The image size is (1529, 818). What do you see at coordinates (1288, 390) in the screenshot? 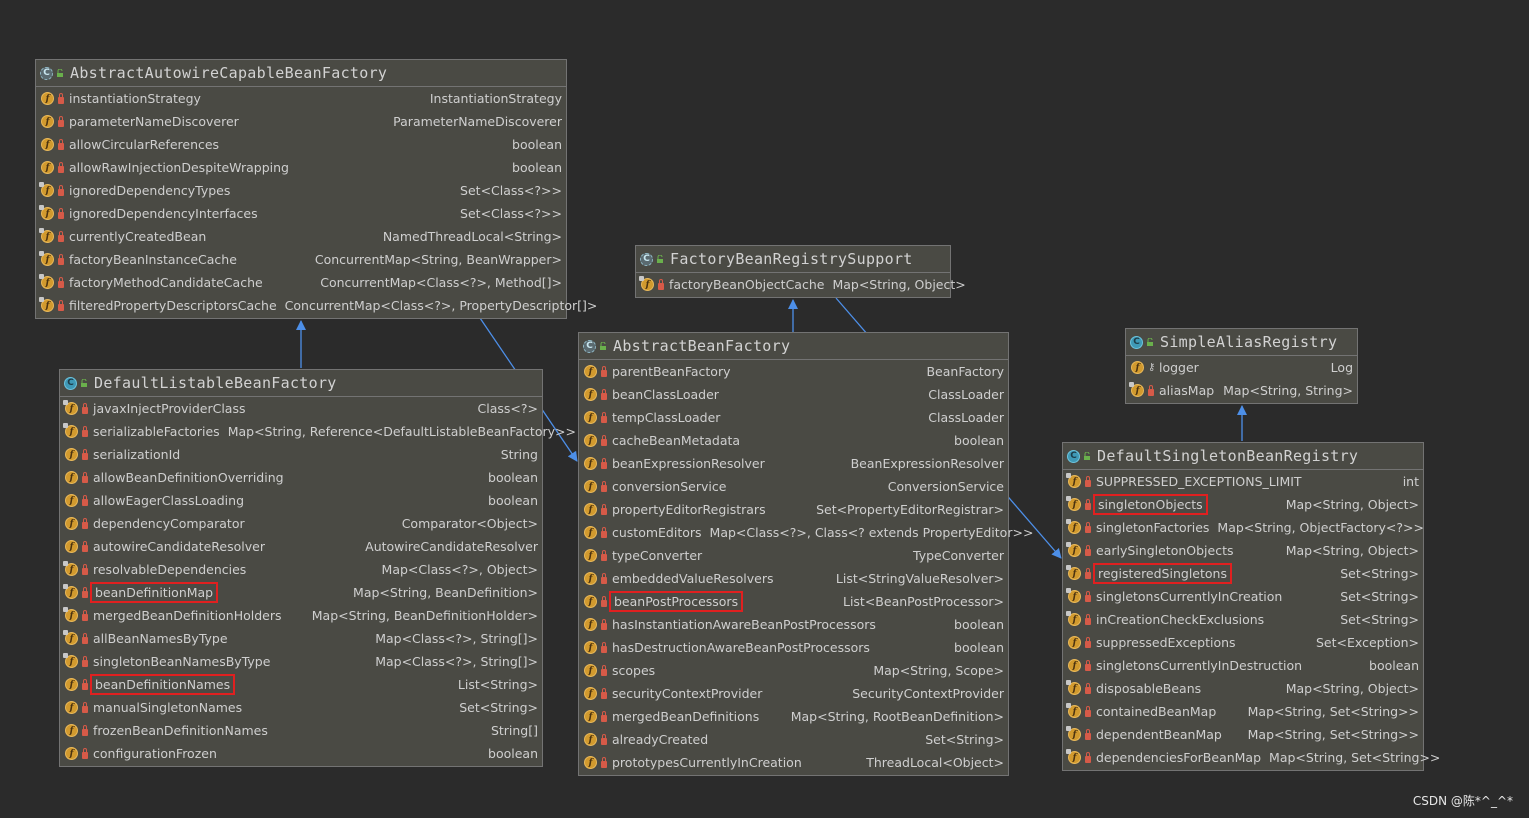
I see `field-type: Map<String, String>` at bounding box center [1288, 390].